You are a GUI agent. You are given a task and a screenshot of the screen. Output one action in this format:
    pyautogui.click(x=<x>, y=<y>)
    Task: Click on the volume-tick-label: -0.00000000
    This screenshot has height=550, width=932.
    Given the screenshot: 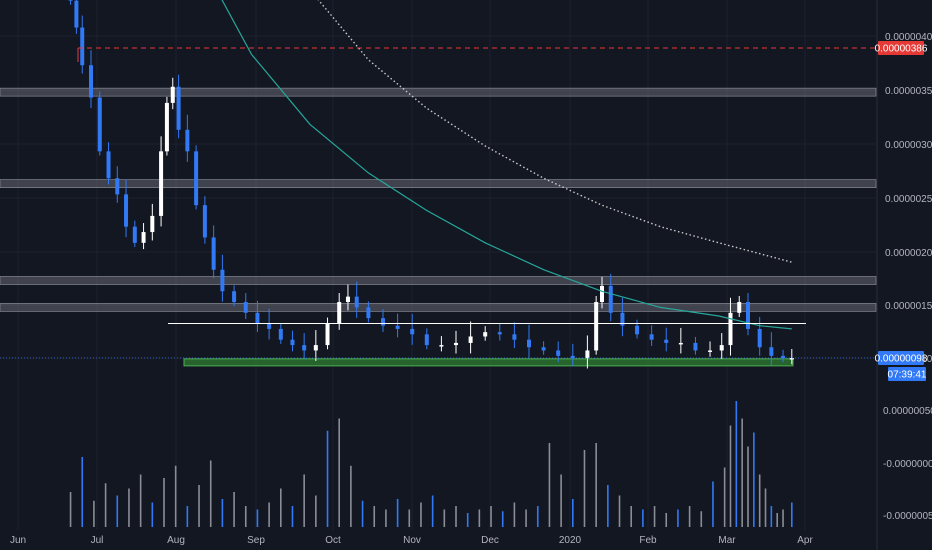 What is the action you would take?
    pyautogui.click(x=907, y=464)
    